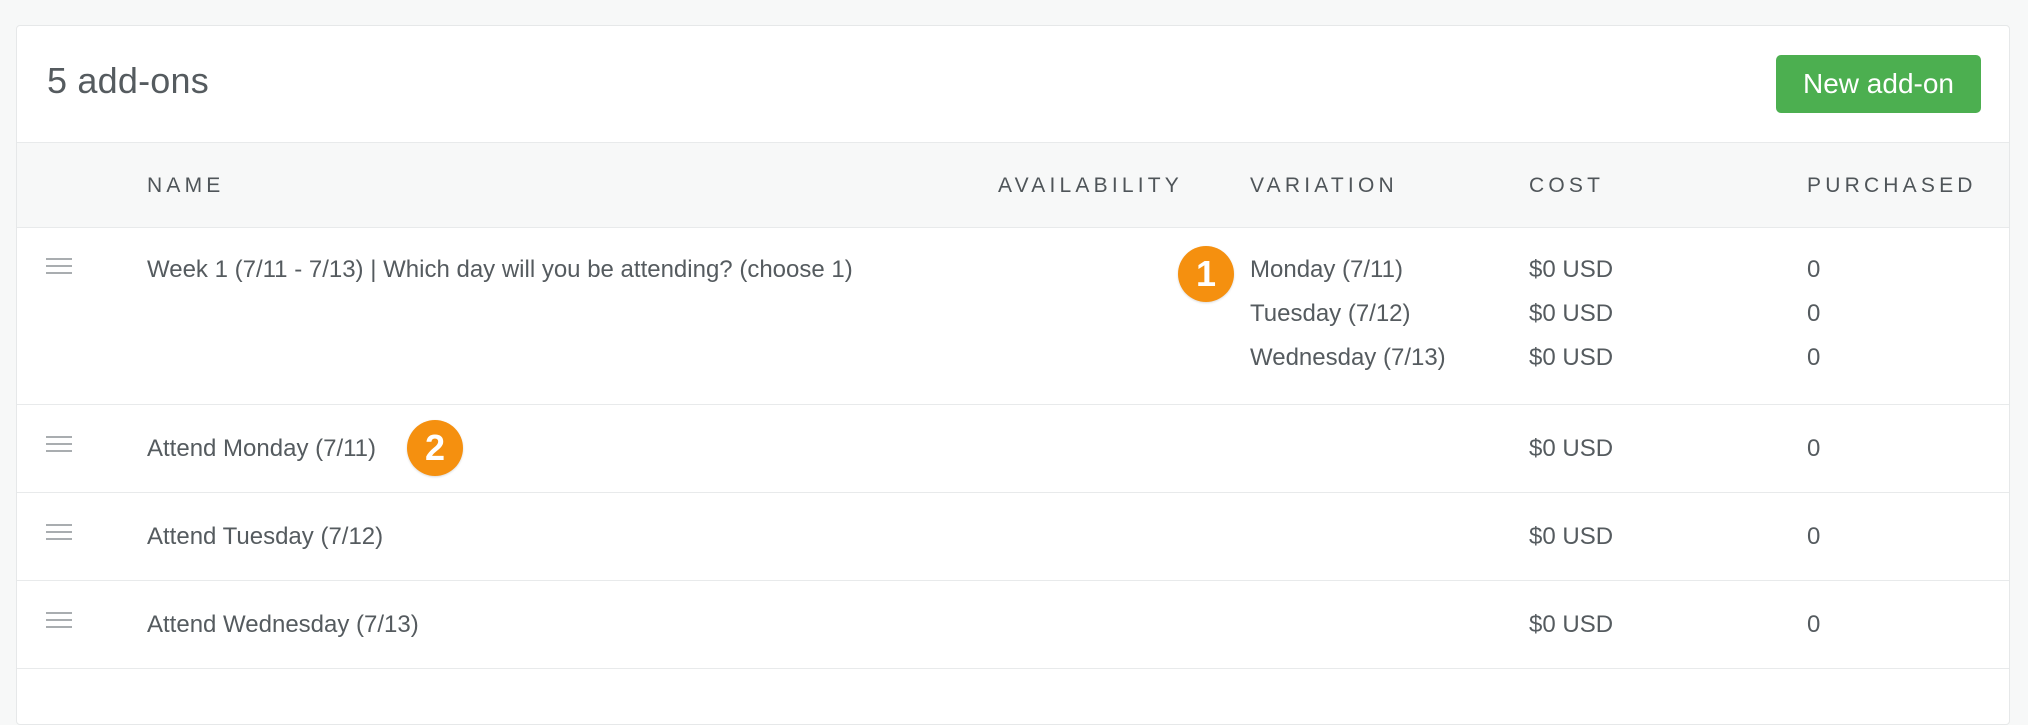  I want to click on table-row: Attend Wednesday (7/13) $0 USD 0, so click(1013, 625).